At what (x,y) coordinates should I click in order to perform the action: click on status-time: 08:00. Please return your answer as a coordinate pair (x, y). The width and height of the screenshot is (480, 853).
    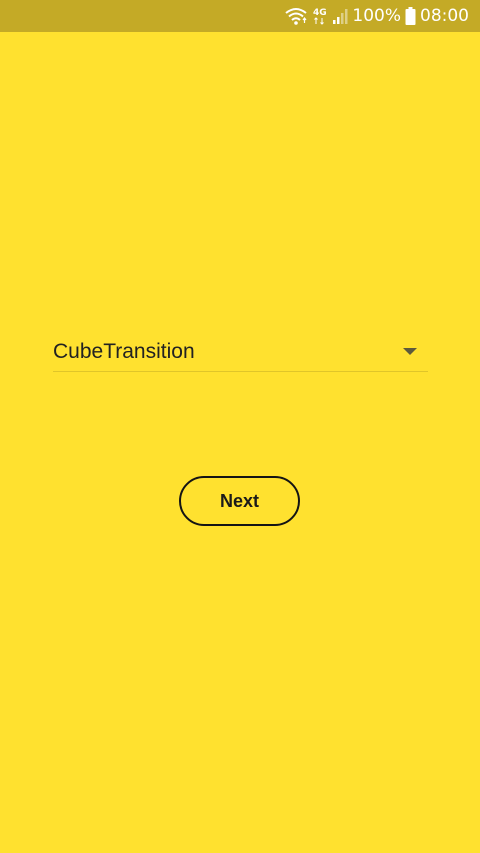
    Looking at the image, I should click on (444, 16).